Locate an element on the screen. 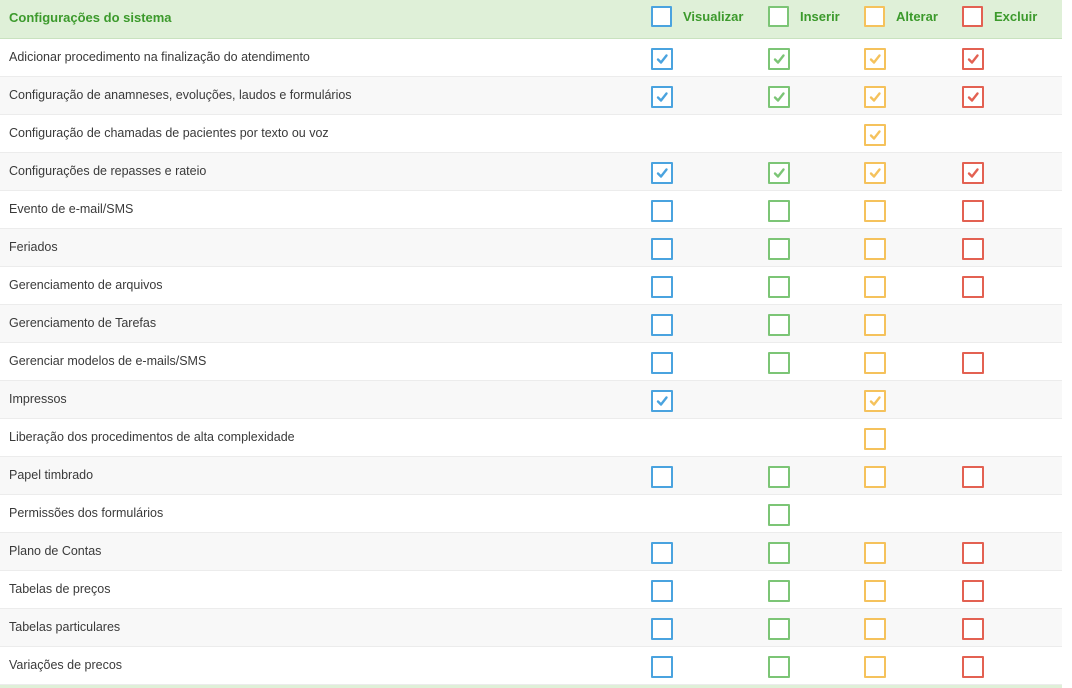 The height and width of the screenshot is (688, 1072). section-title: Configurações do sistema is located at coordinates (90, 17).